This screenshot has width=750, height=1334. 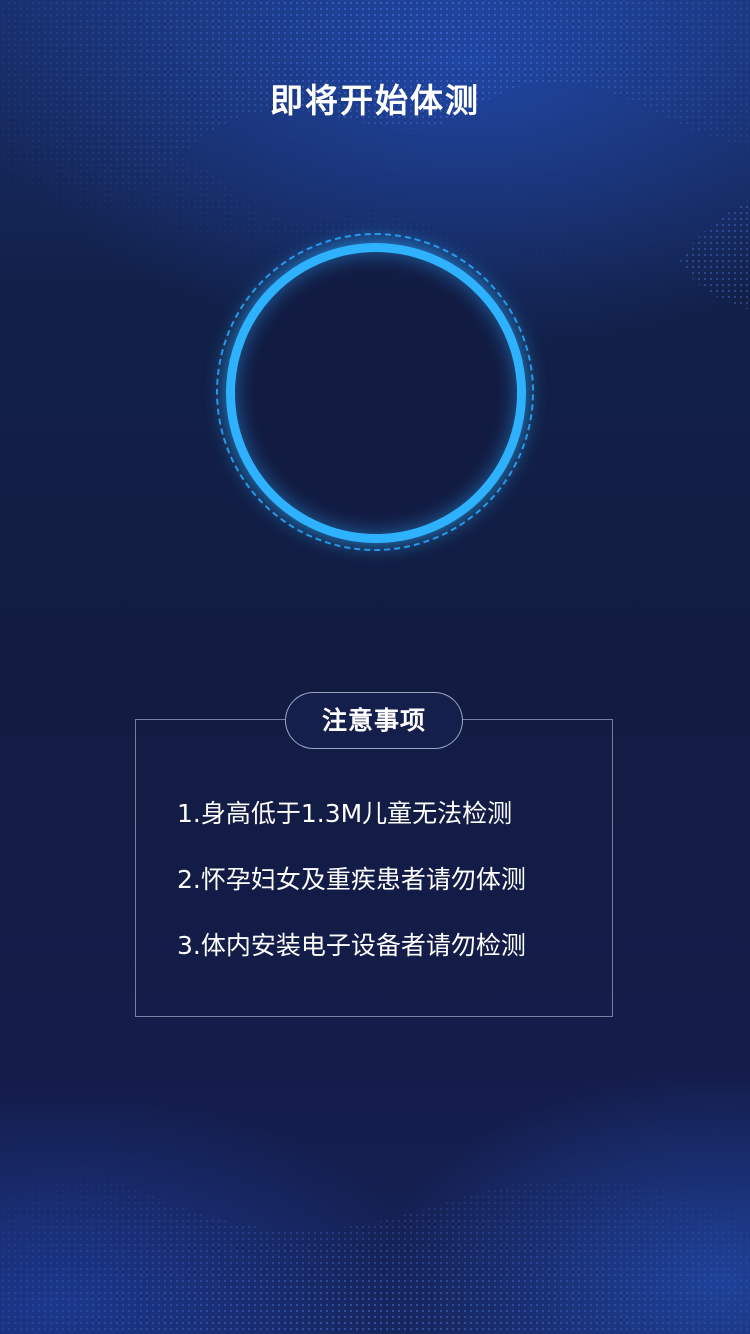 I want to click on scan-ring, so click(x=375, y=392).